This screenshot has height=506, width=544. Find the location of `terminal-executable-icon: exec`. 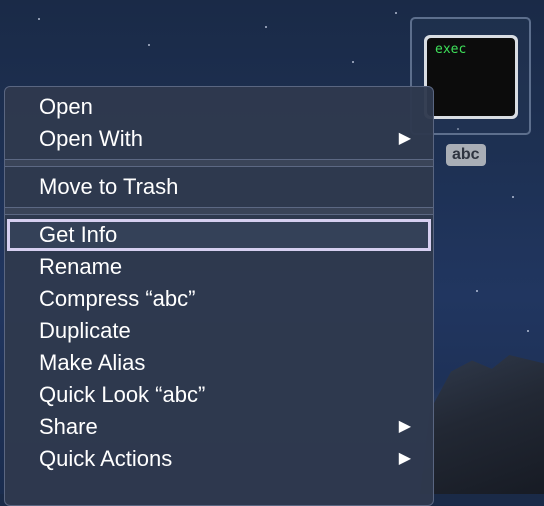

terminal-executable-icon: exec is located at coordinates (471, 77).